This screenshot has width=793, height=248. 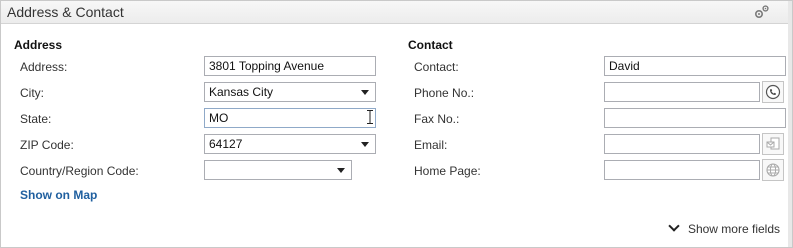 What do you see at coordinates (44, 67) in the screenshot?
I see `address-label: Address:` at bounding box center [44, 67].